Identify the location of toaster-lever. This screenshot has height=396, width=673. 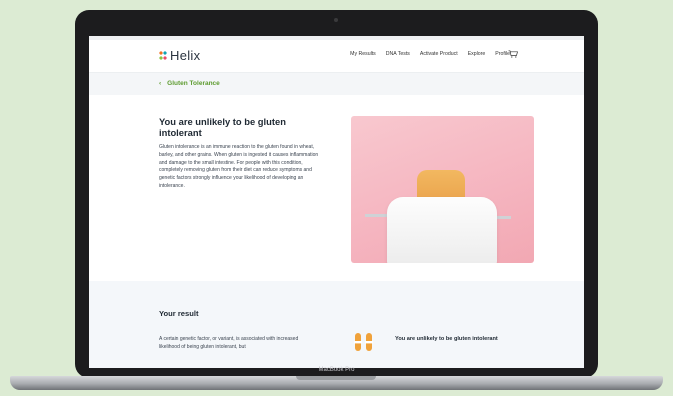
(376, 215).